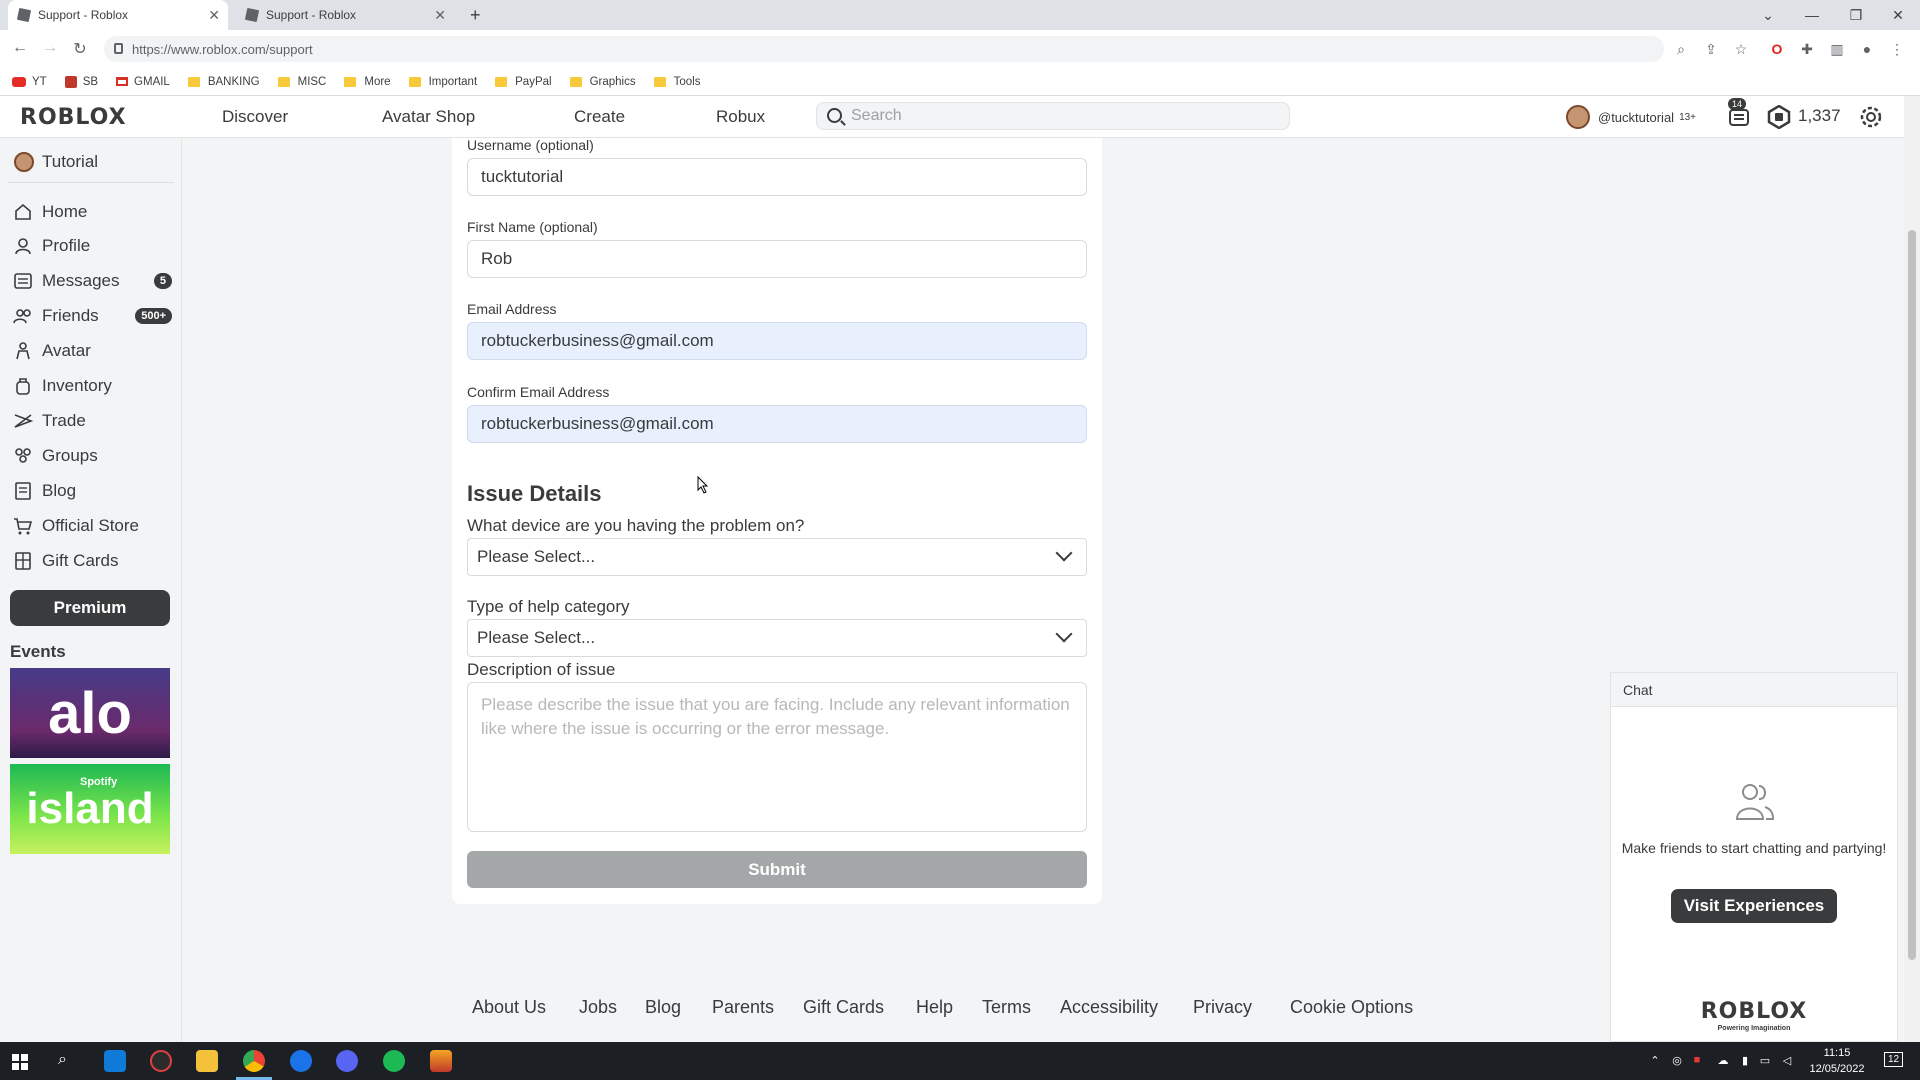 The width and height of the screenshot is (1920, 1080). I want to click on bookmark-sb: SB, so click(81, 81).